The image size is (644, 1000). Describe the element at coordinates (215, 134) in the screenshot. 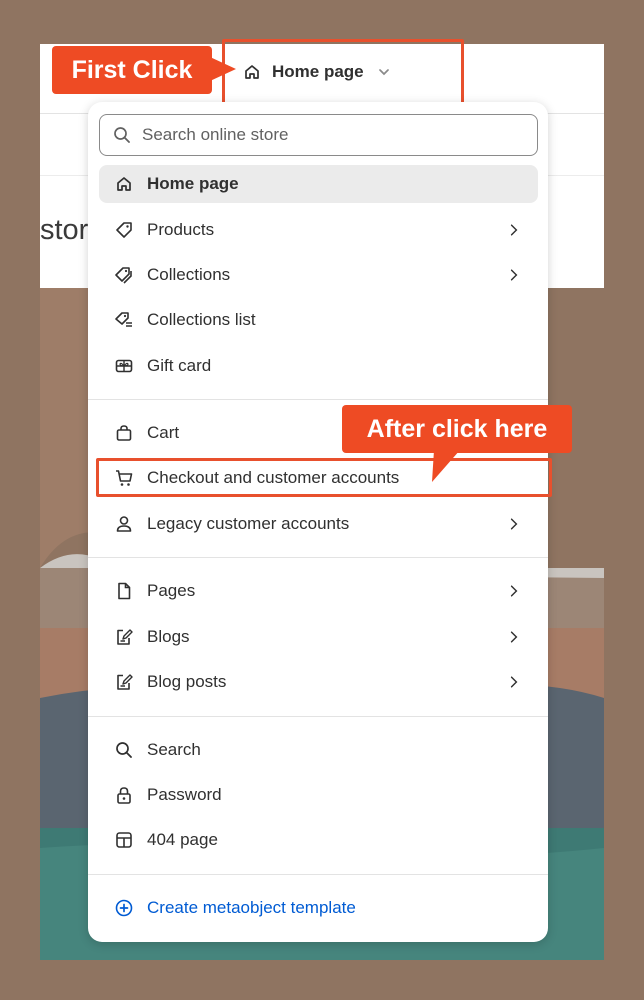

I see `search-placeholder: Search online store` at that location.